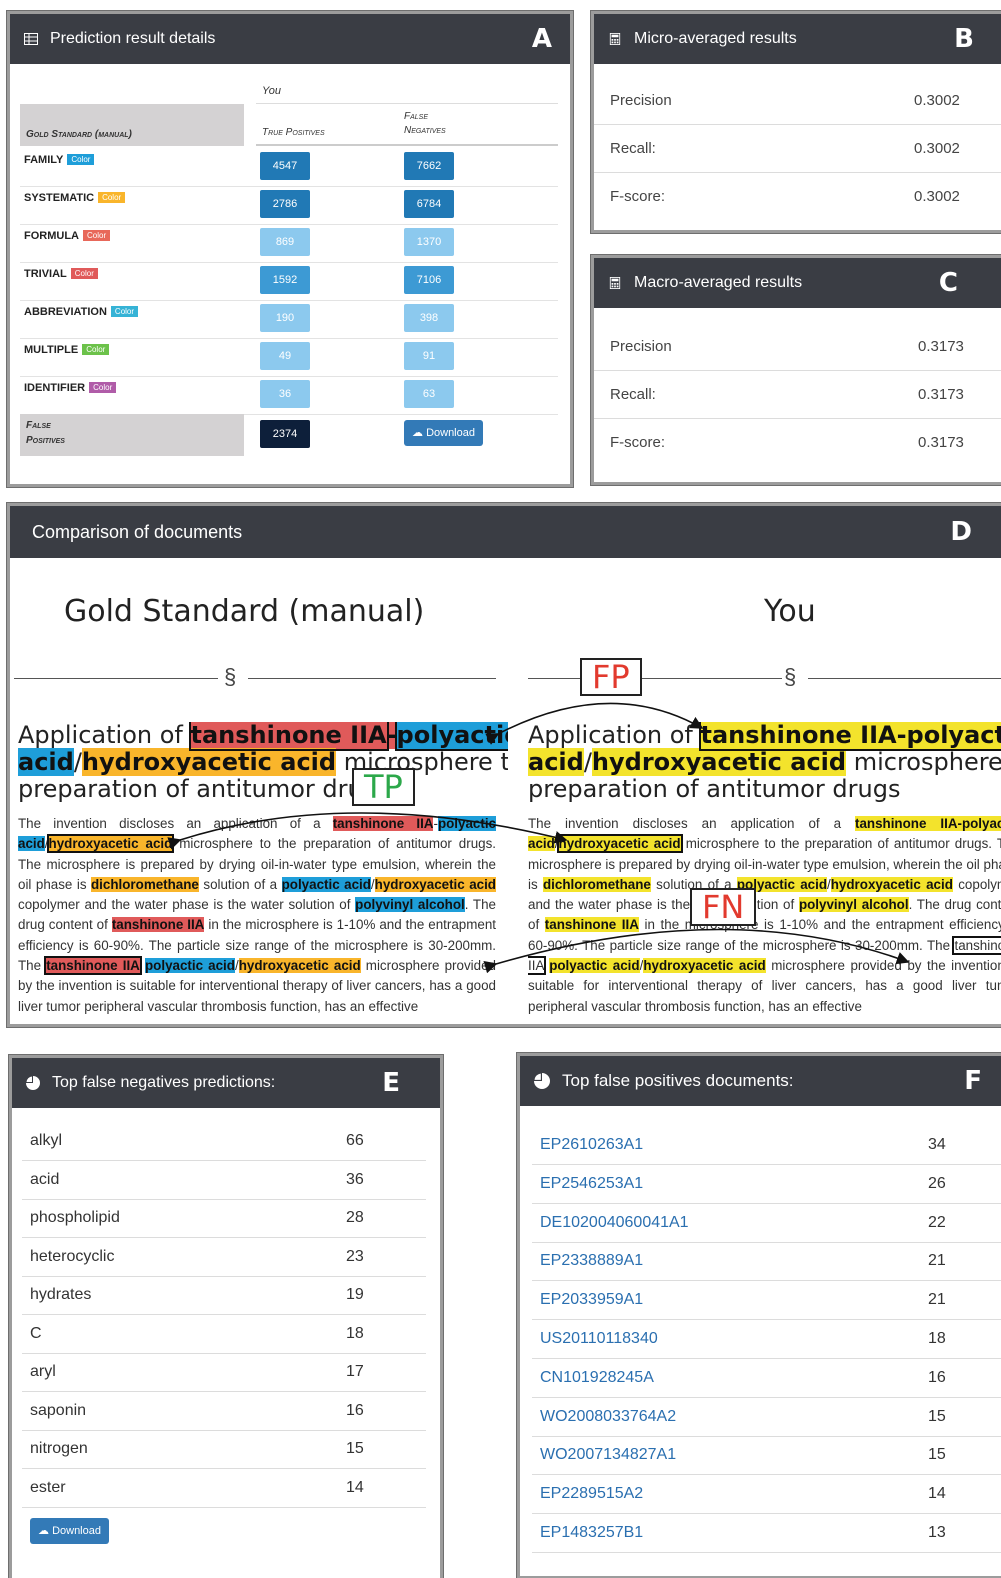 The height and width of the screenshot is (1578, 1001). Describe the element at coordinates (591, 1533) in the screenshot. I see `document-link: EP1483257B1` at that location.